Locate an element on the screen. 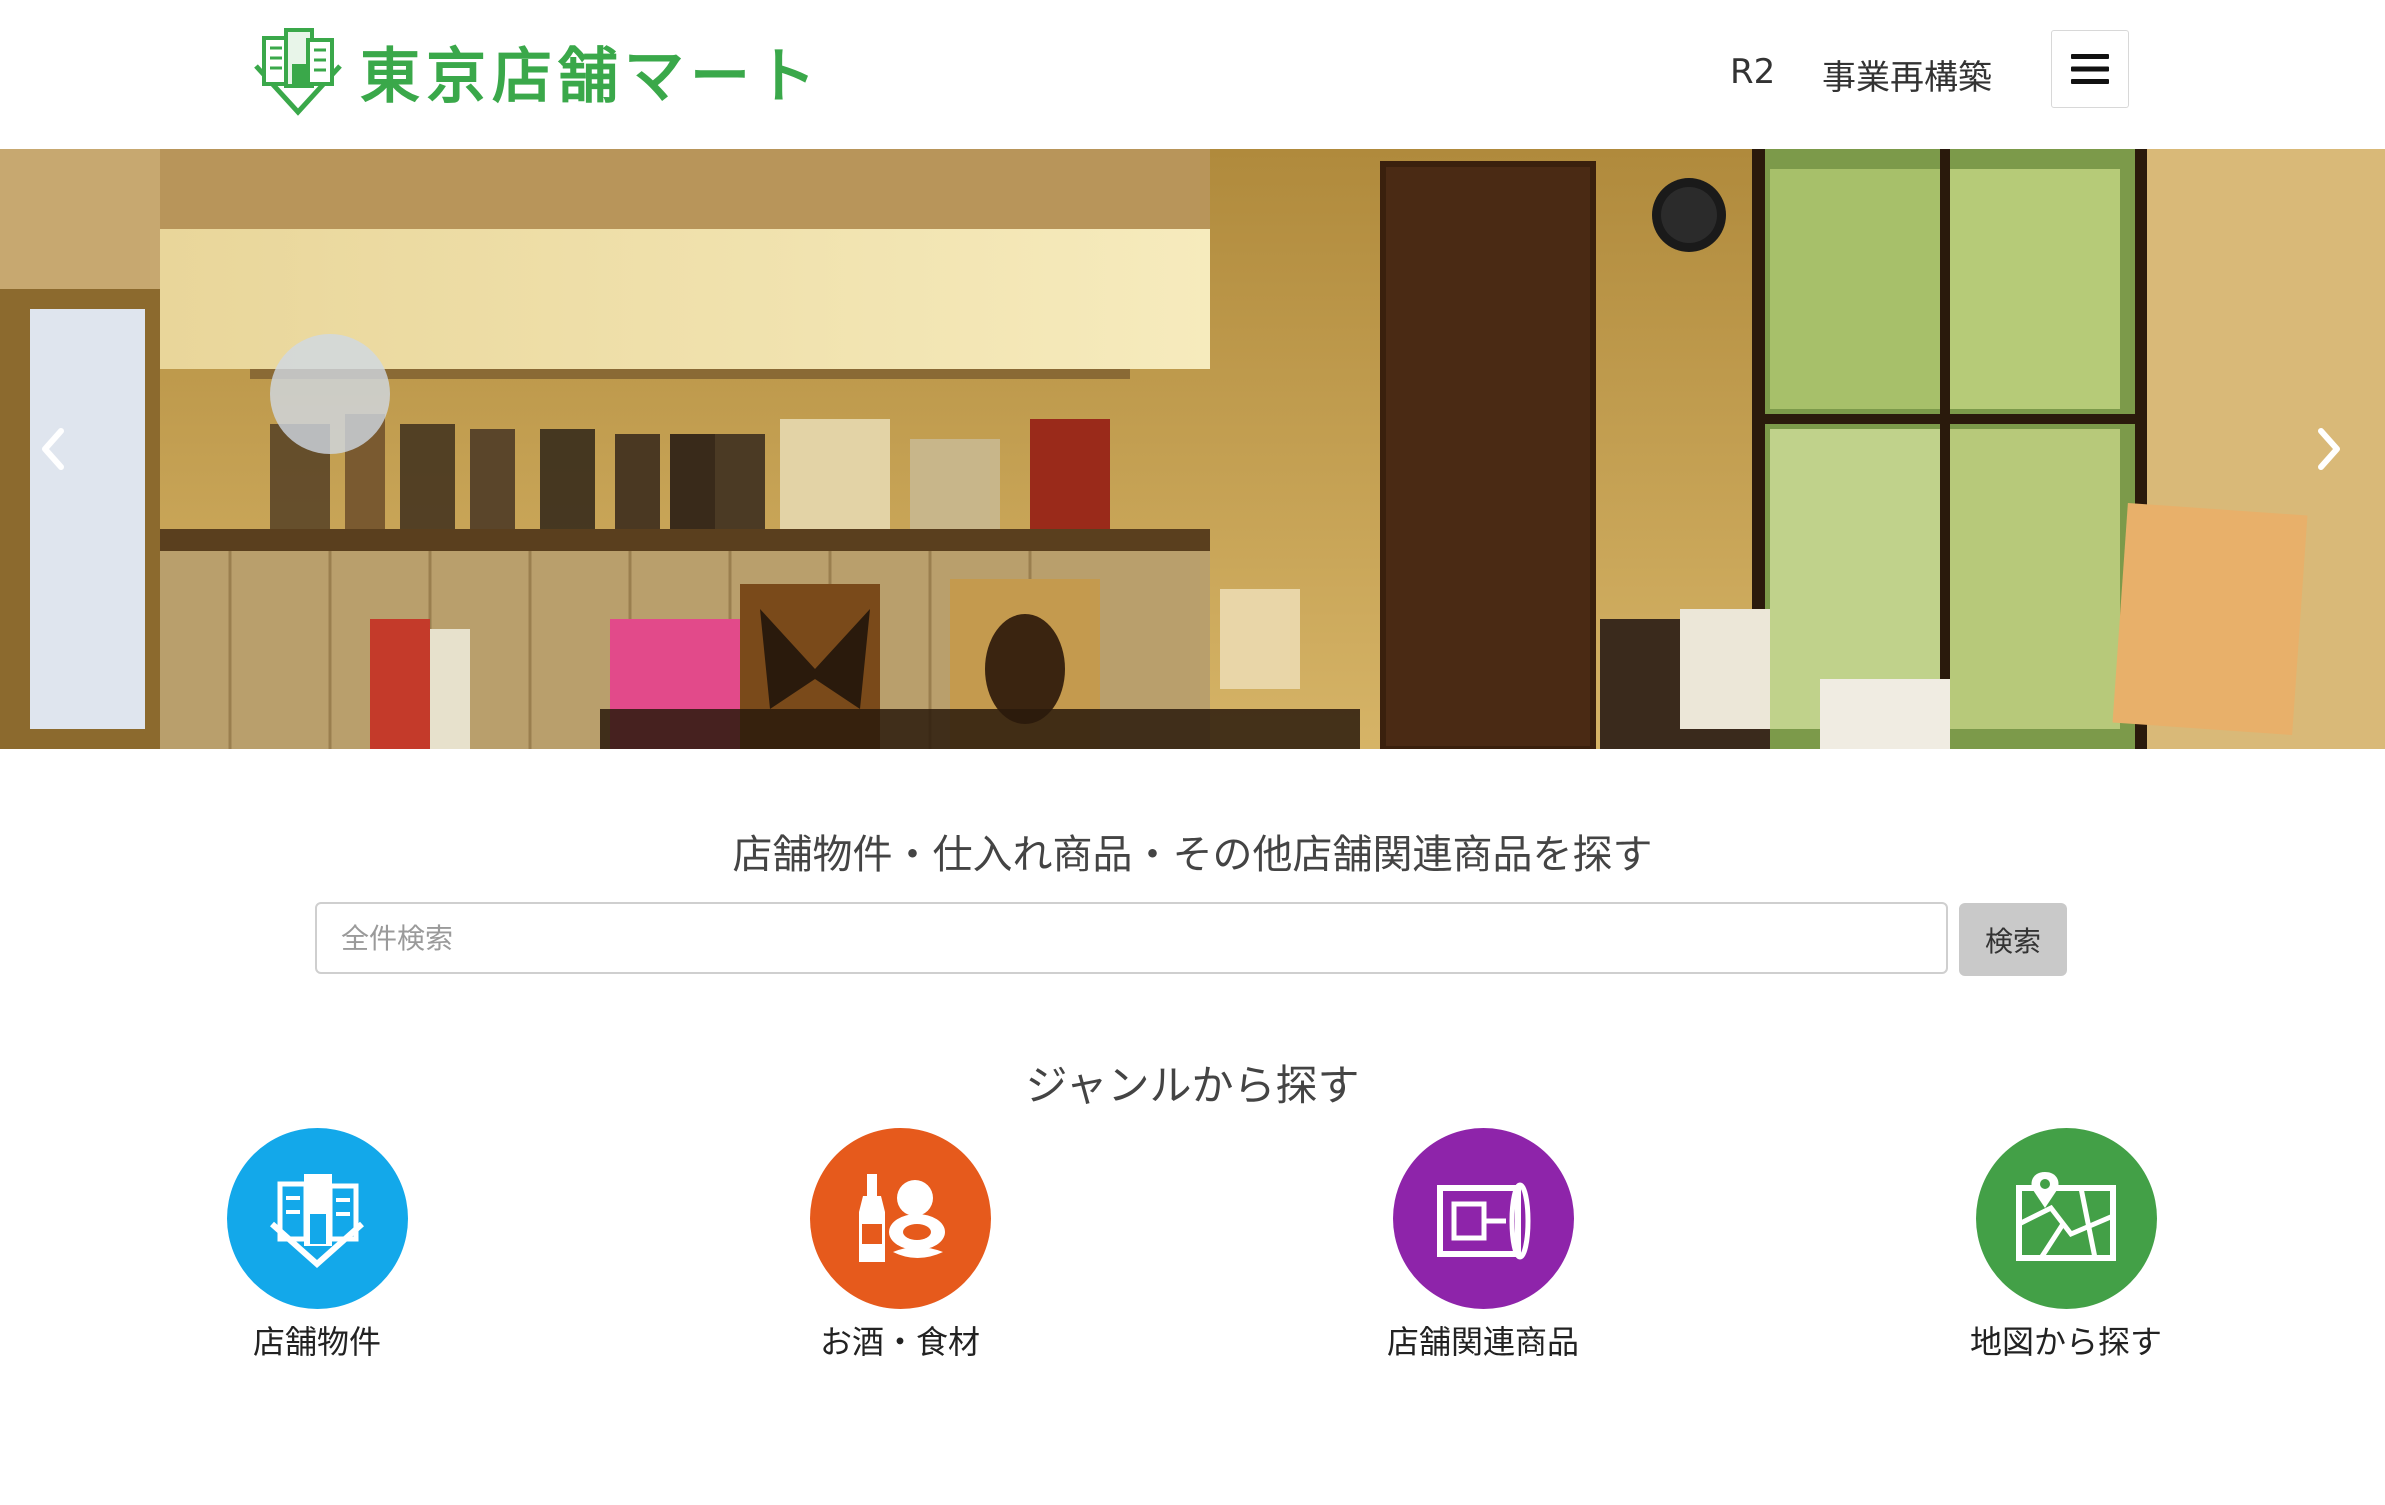  genre-heading: ジャンルから探す is located at coordinates (1192, 1085).